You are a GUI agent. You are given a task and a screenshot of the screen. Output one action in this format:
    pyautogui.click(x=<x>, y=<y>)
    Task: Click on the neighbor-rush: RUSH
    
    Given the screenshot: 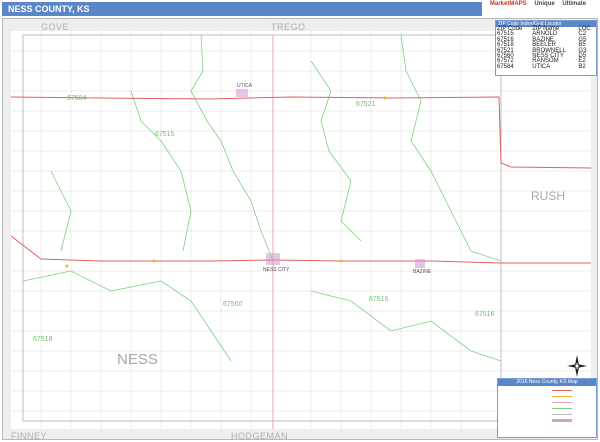 What is the action you would take?
    pyautogui.click(x=548, y=196)
    